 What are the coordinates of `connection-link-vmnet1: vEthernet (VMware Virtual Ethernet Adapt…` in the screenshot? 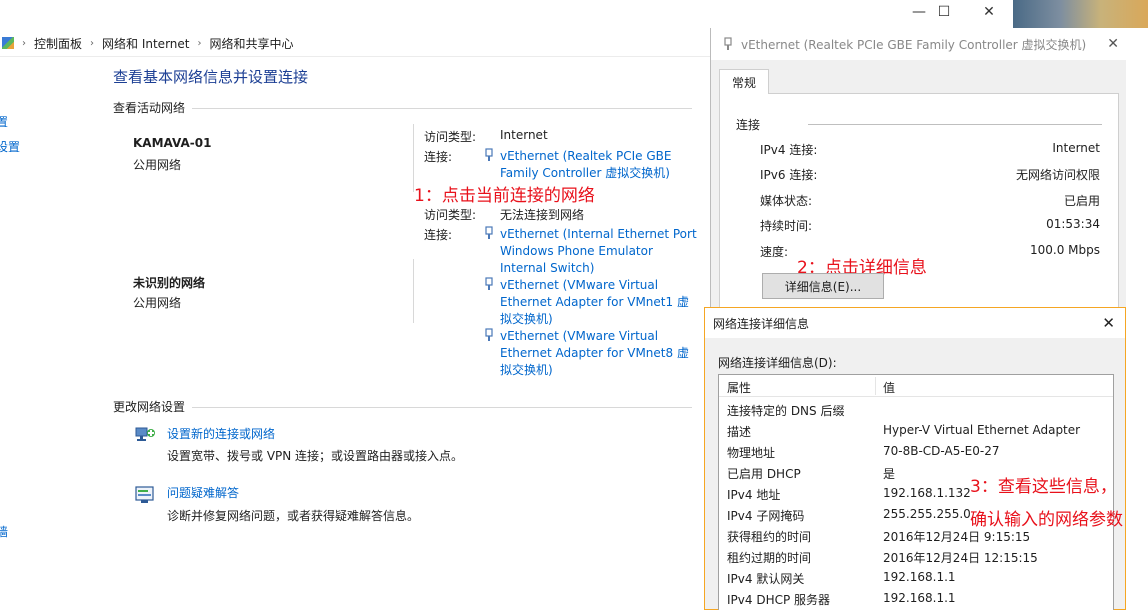 It's located at (594, 302).